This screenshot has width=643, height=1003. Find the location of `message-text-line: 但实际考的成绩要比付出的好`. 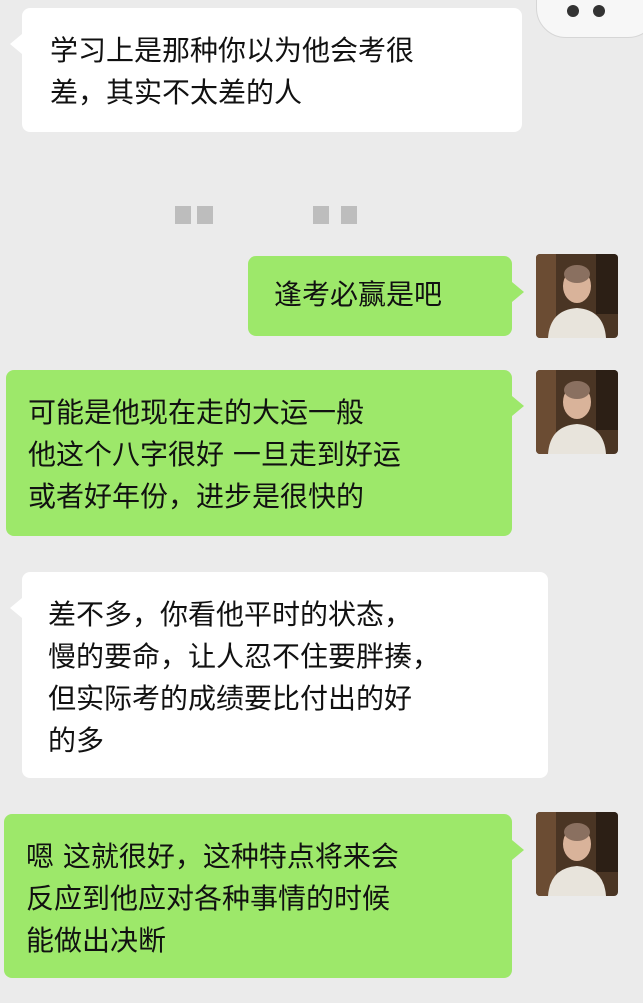

message-text-line: 但实际考的成绩要比付出的好 is located at coordinates (230, 698).